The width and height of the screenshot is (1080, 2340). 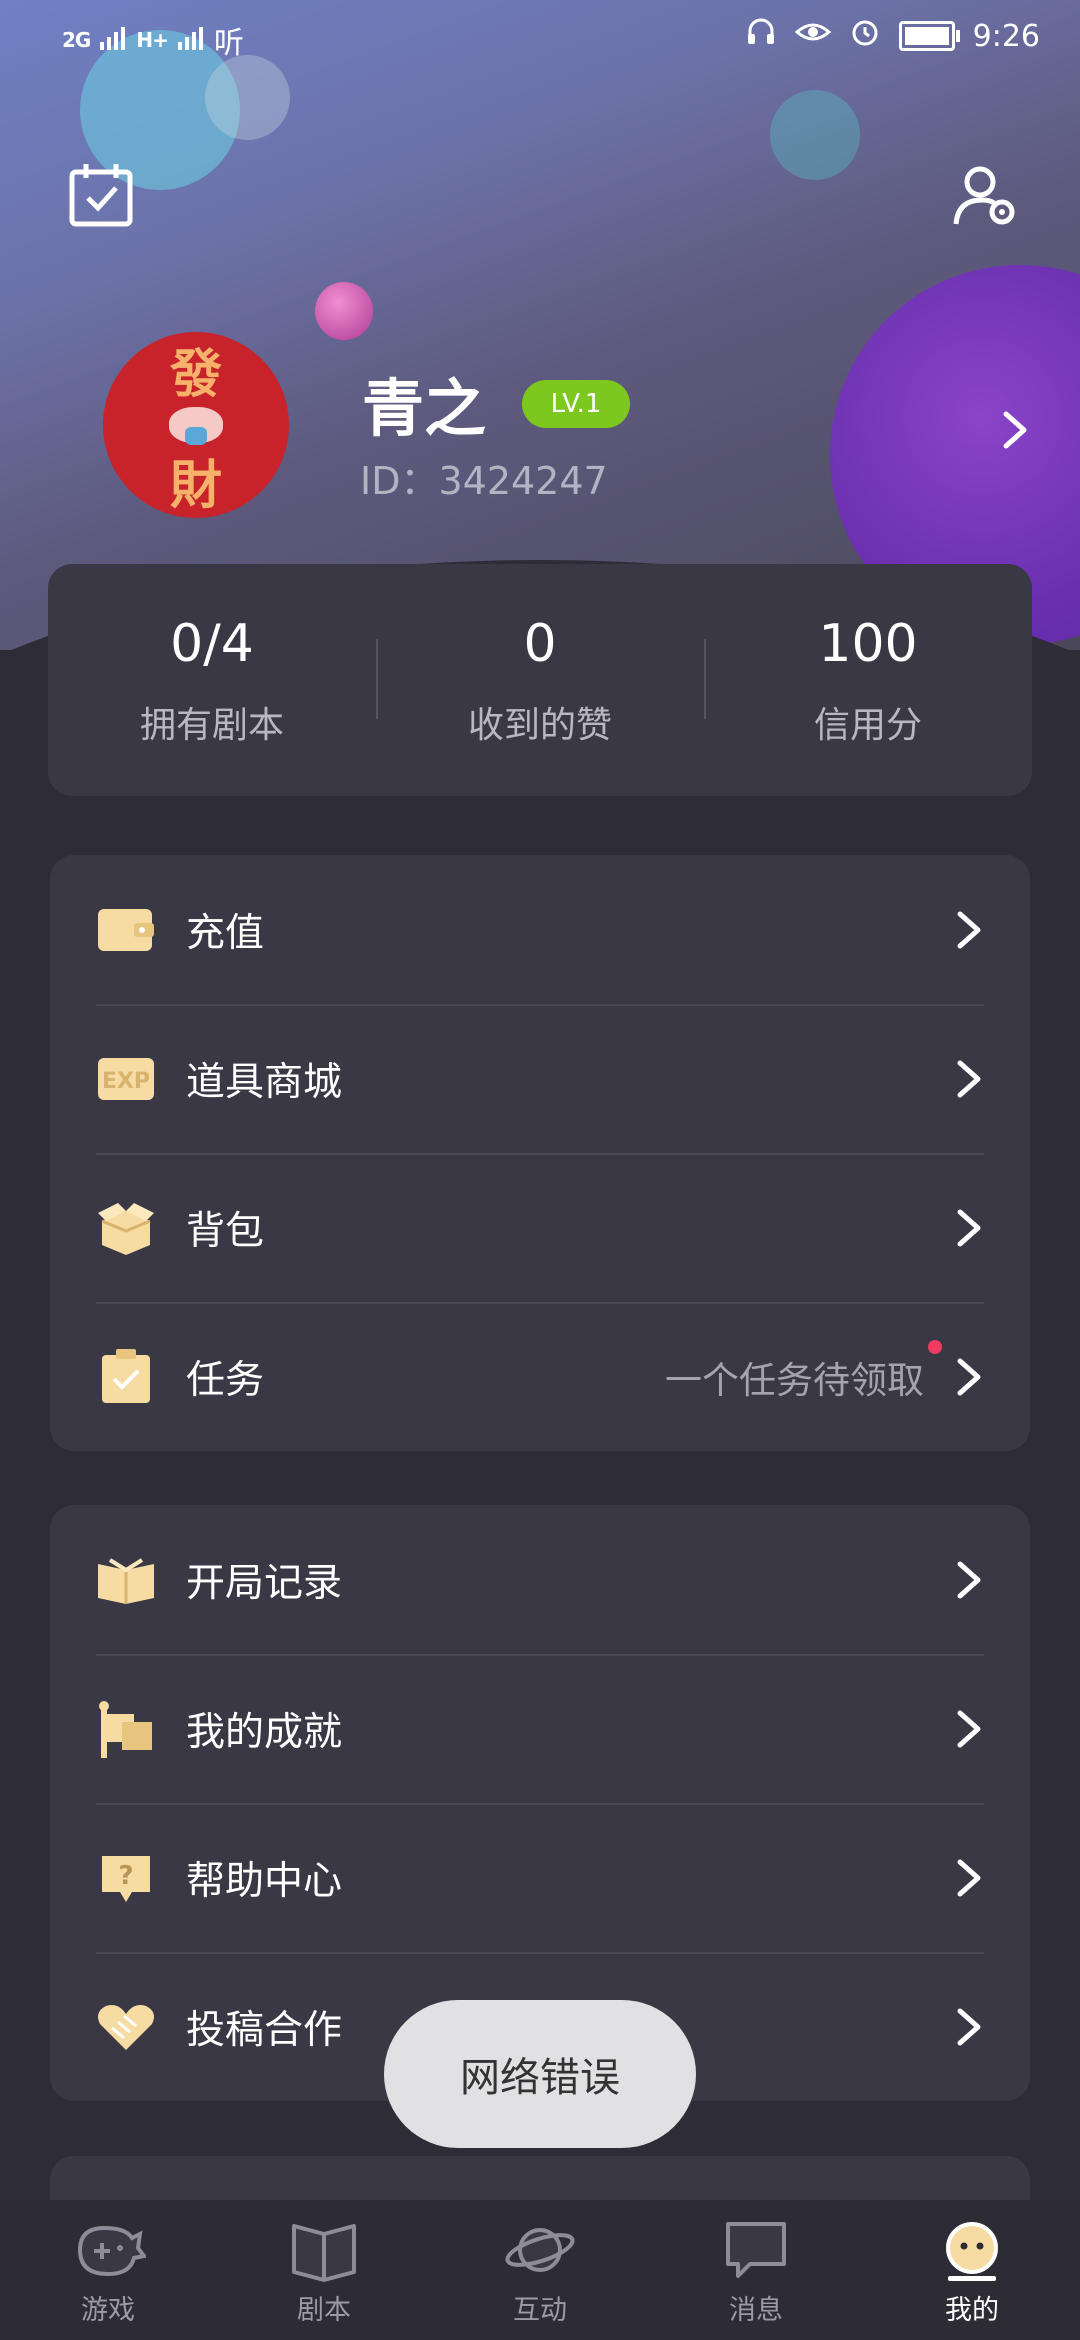 What do you see at coordinates (126, 1580) in the screenshot?
I see `book-icon` at bounding box center [126, 1580].